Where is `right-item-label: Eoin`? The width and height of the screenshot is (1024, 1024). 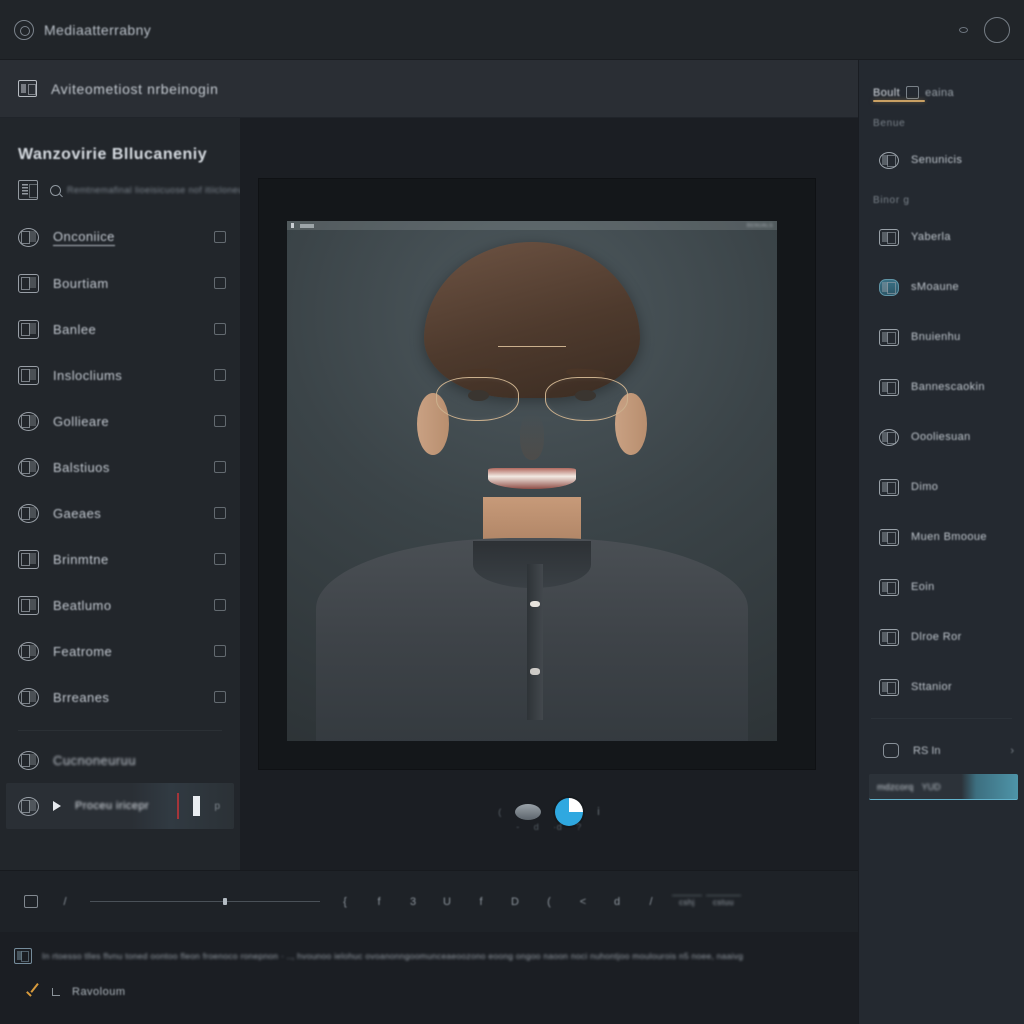 right-item-label: Eoin is located at coordinates (923, 587).